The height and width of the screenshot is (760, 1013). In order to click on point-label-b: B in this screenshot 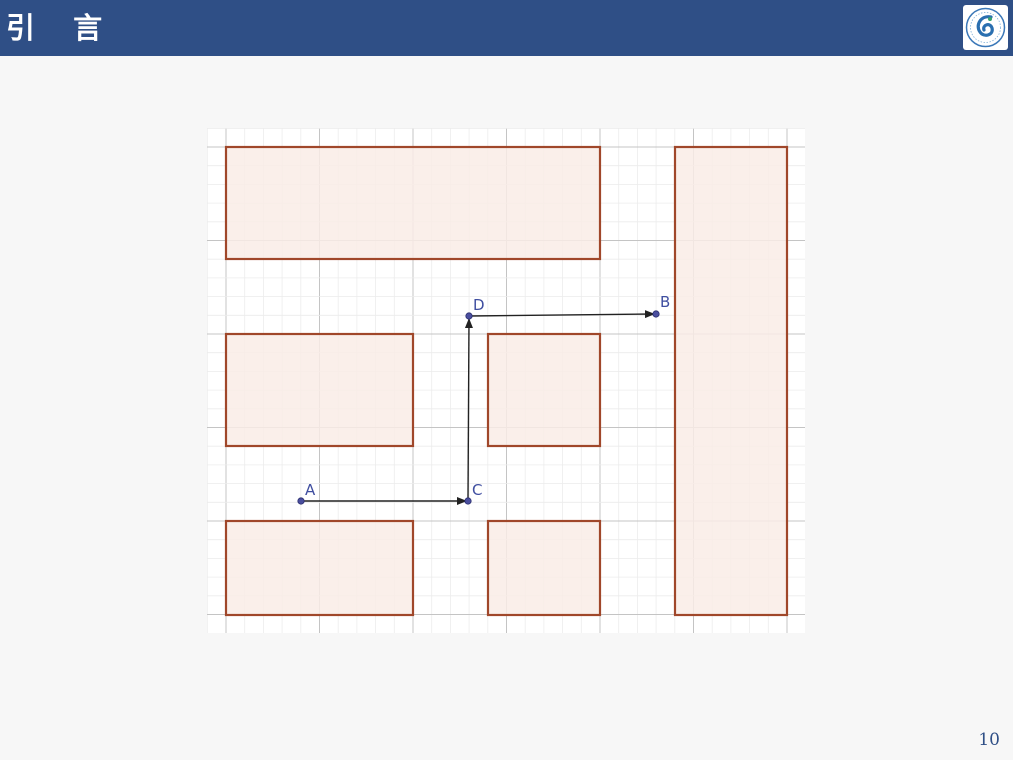, I will do `click(665, 302)`.